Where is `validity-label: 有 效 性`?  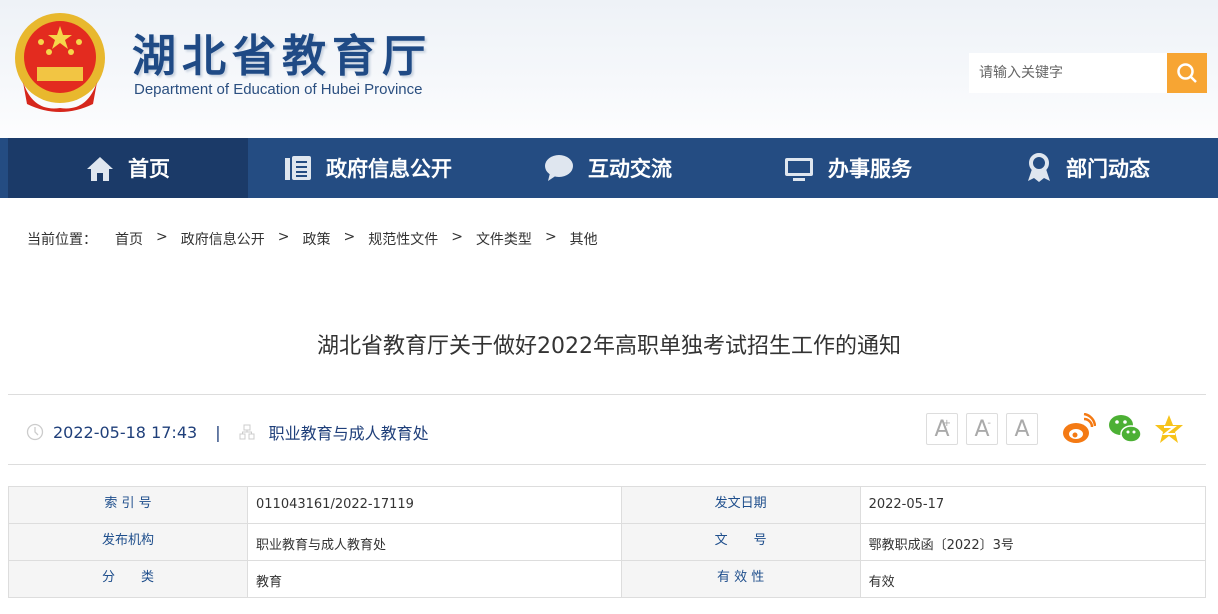
validity-label: 有 效 性 is located at coordinates (740, 579).